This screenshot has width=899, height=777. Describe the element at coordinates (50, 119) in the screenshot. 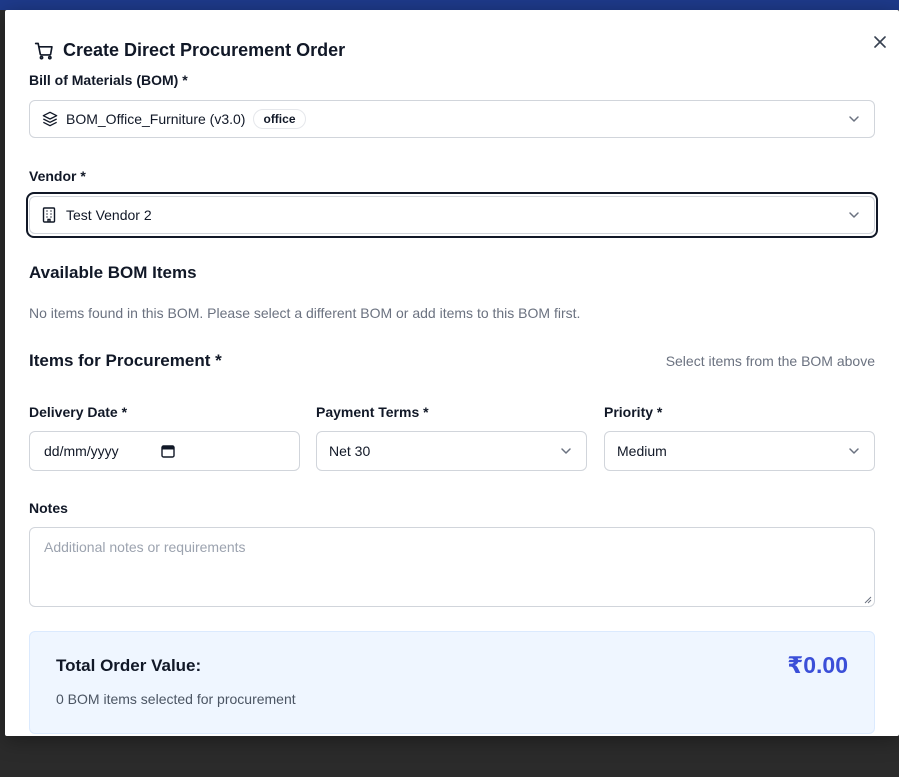

I see `layers-icon` at that location.